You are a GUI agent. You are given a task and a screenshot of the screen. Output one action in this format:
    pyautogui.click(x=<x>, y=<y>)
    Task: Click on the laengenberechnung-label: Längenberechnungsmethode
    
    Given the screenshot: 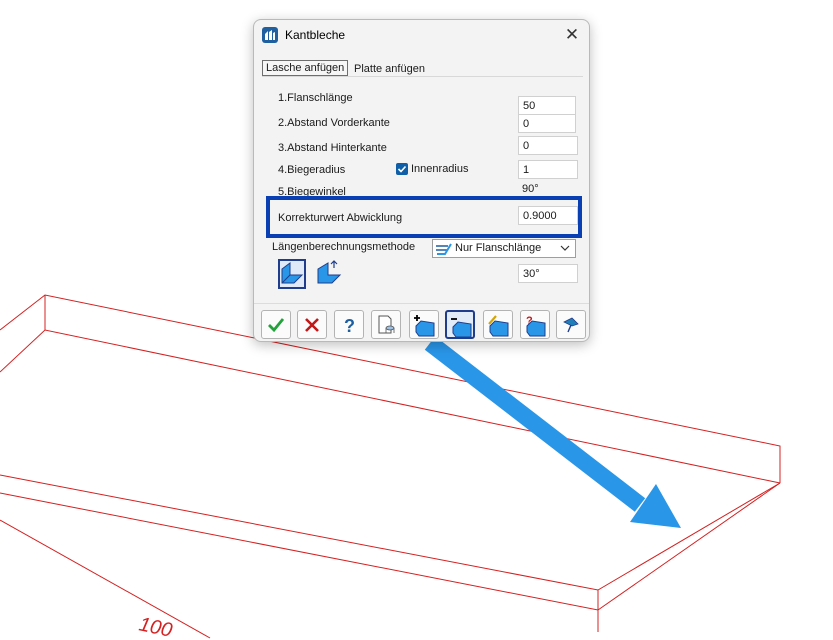 What is the action you would take?
    pyautogui.click(x=344, y=247)
    